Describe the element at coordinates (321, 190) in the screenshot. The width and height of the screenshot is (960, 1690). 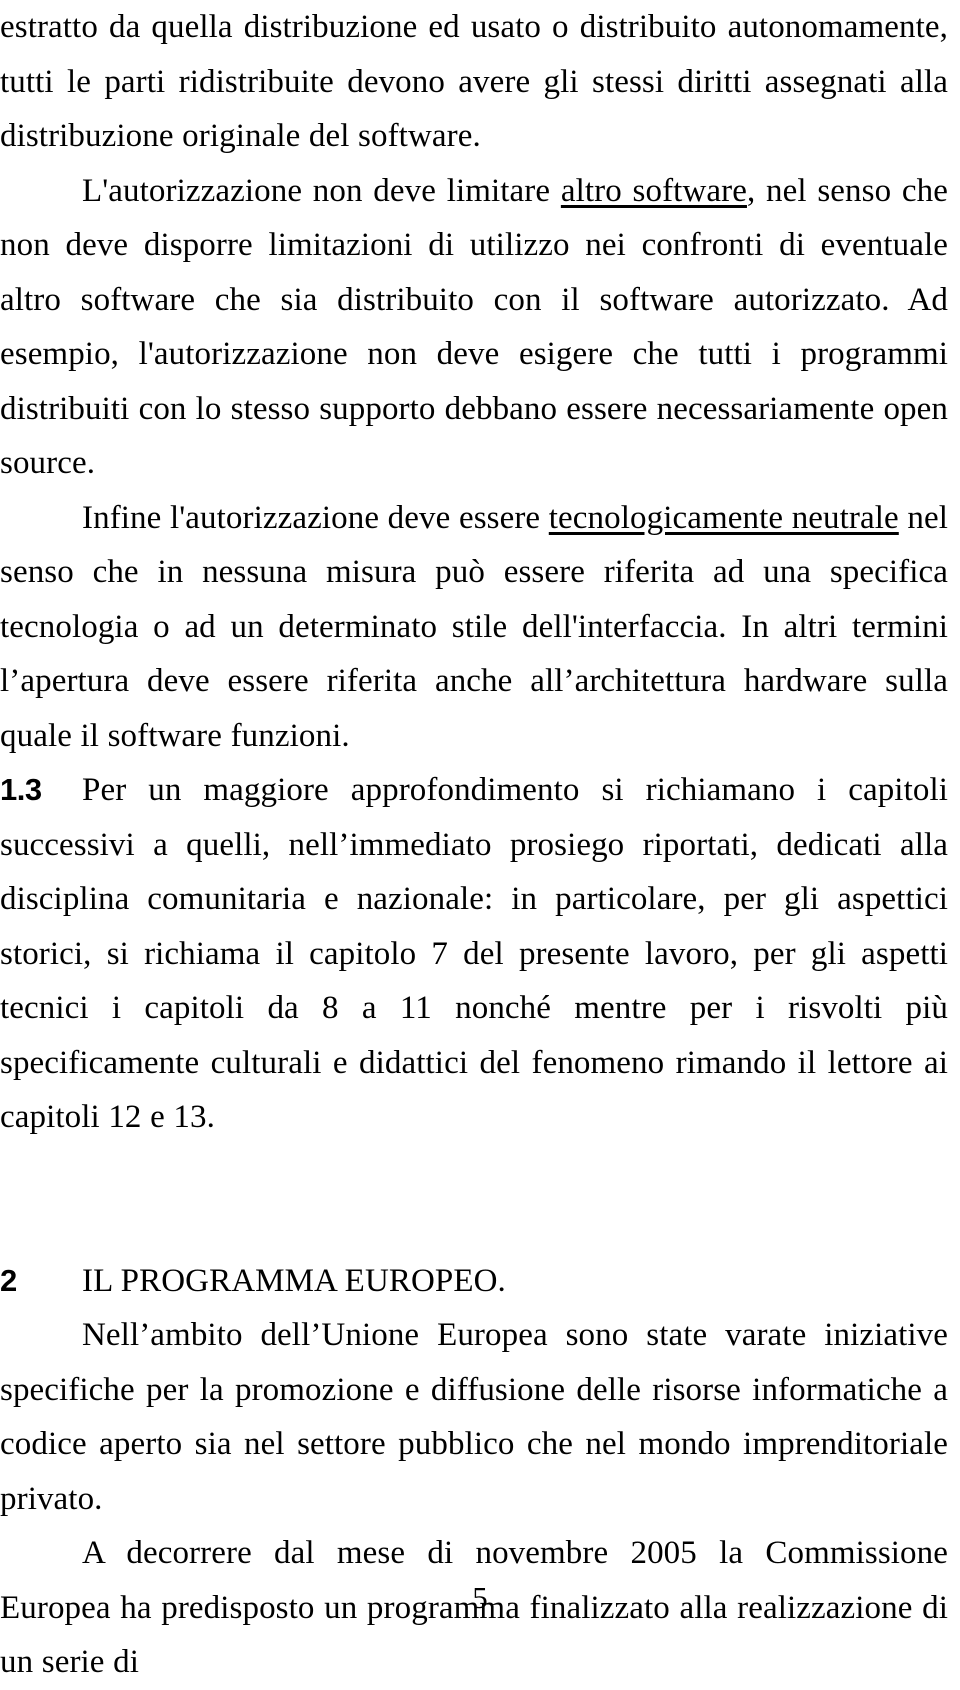
I see `paragraph-authorization-part1: L'autorizzazione non deve limitare` at that location.